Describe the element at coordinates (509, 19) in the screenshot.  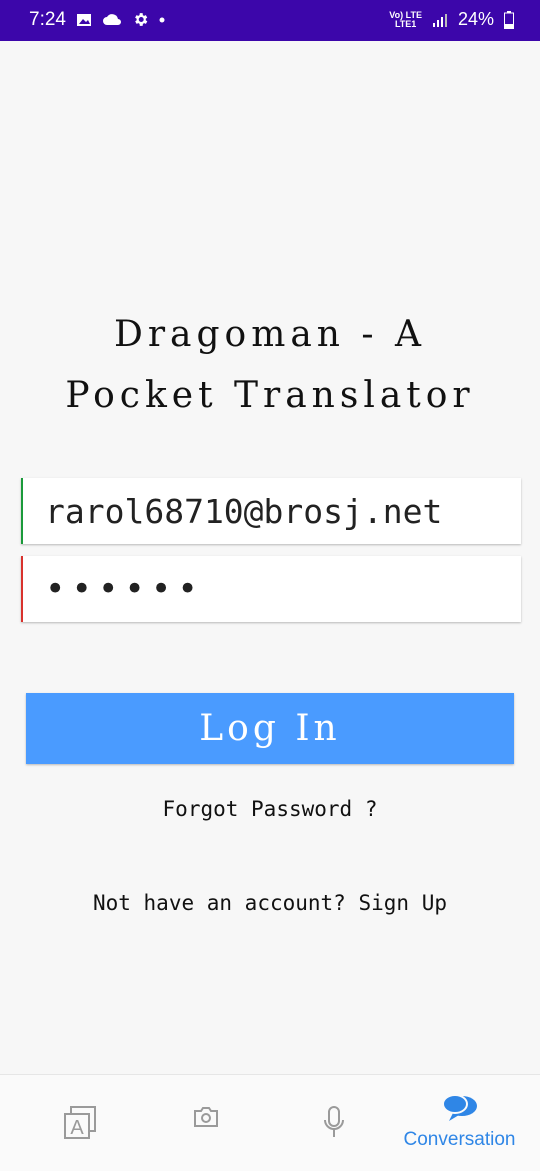
I see `battery-icon` at that location.